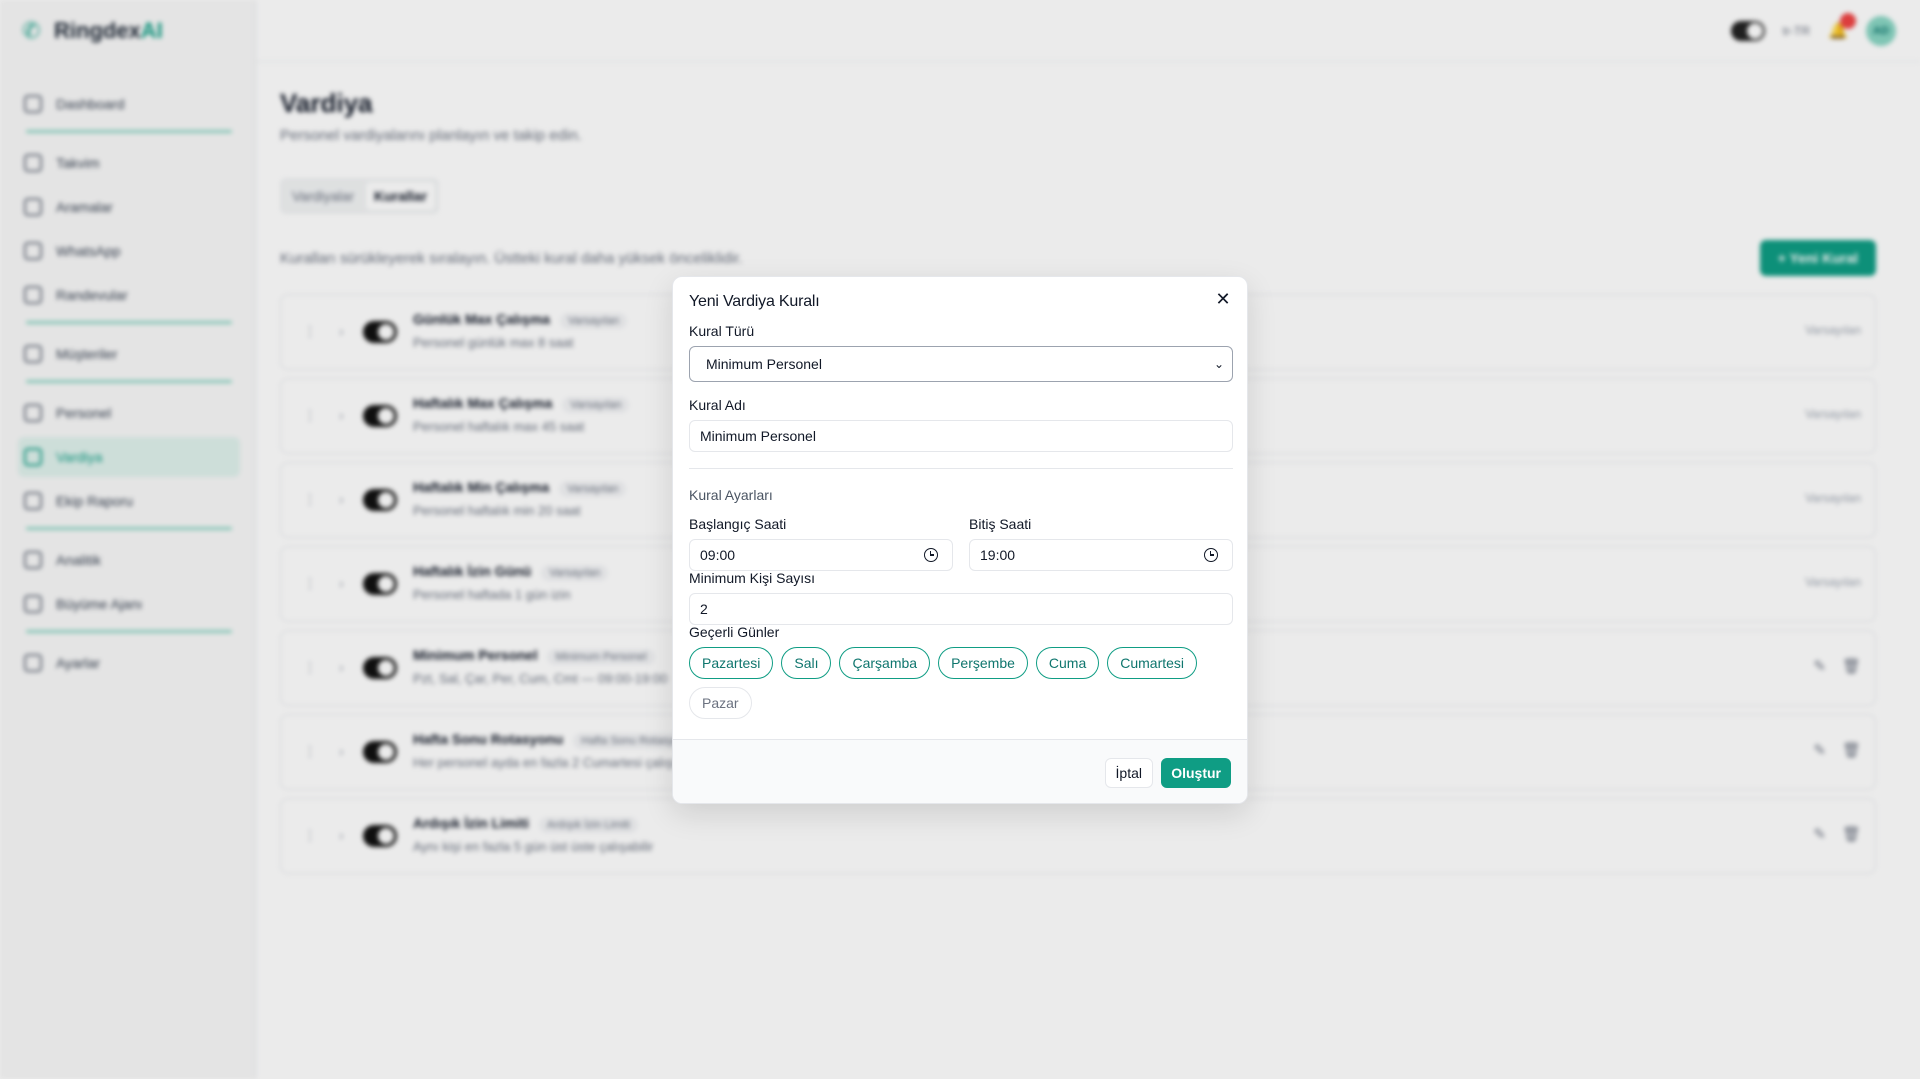  Describe the element at coordinates (1101, 555) in the screenshot. I see `end-time-input: 19:00` at that location.